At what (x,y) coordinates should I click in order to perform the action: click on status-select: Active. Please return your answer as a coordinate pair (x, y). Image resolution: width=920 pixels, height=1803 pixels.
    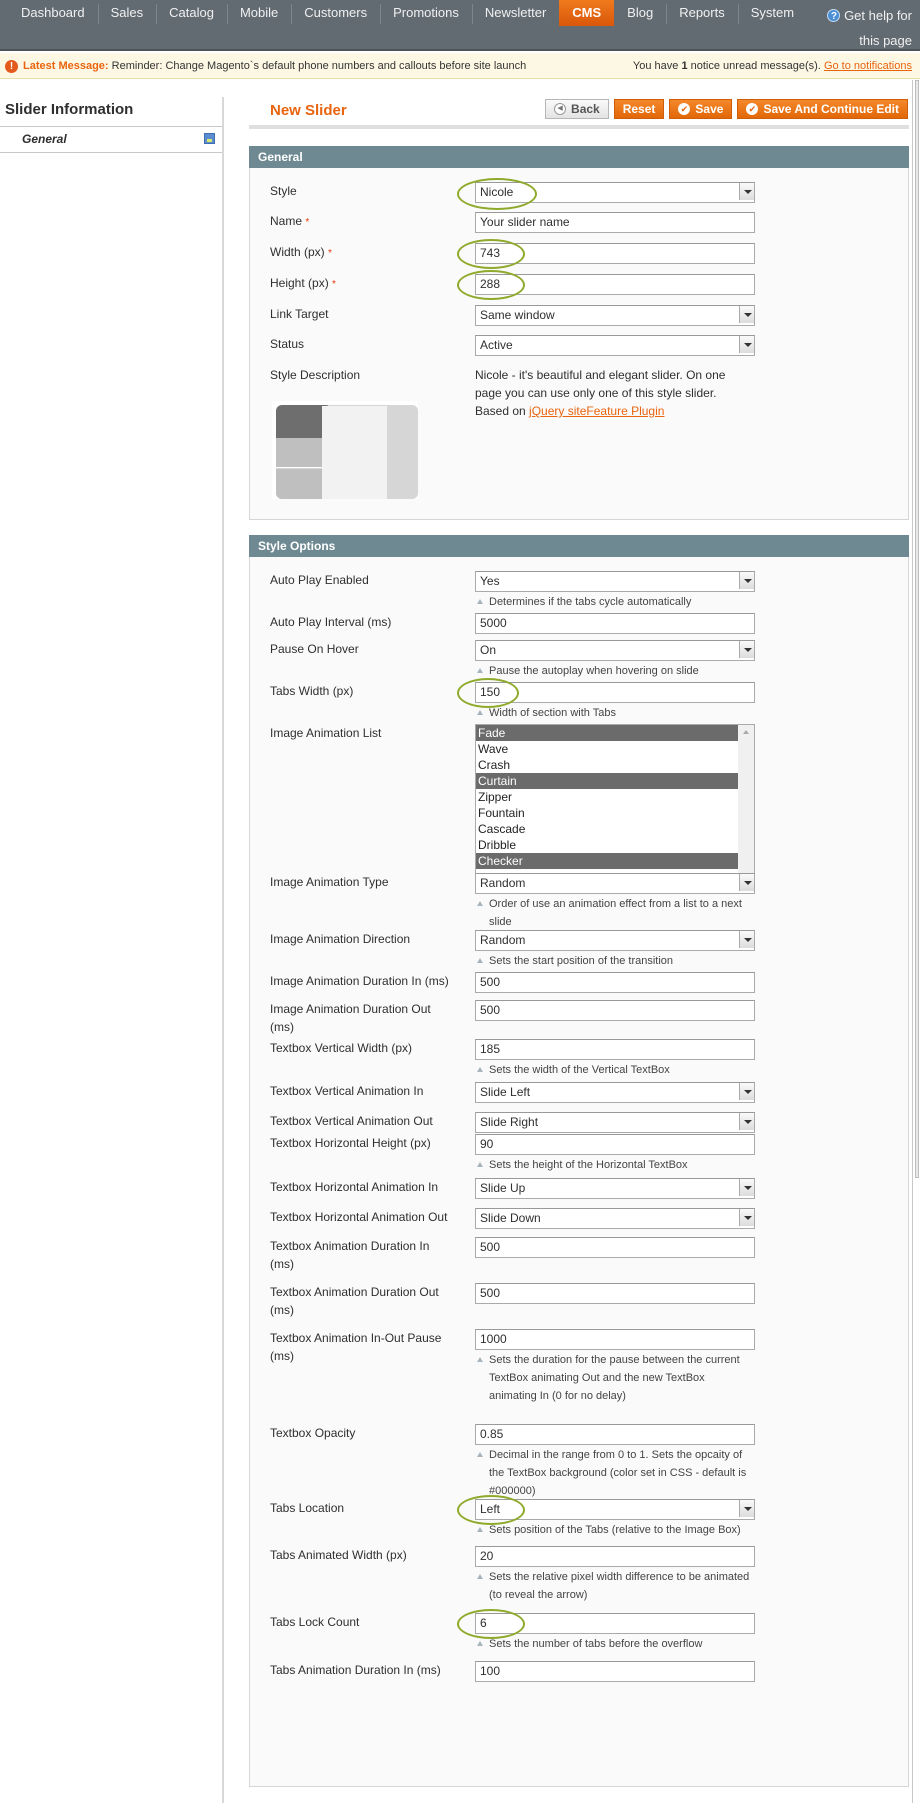
    Looking at the image, I should click on (615, 345).